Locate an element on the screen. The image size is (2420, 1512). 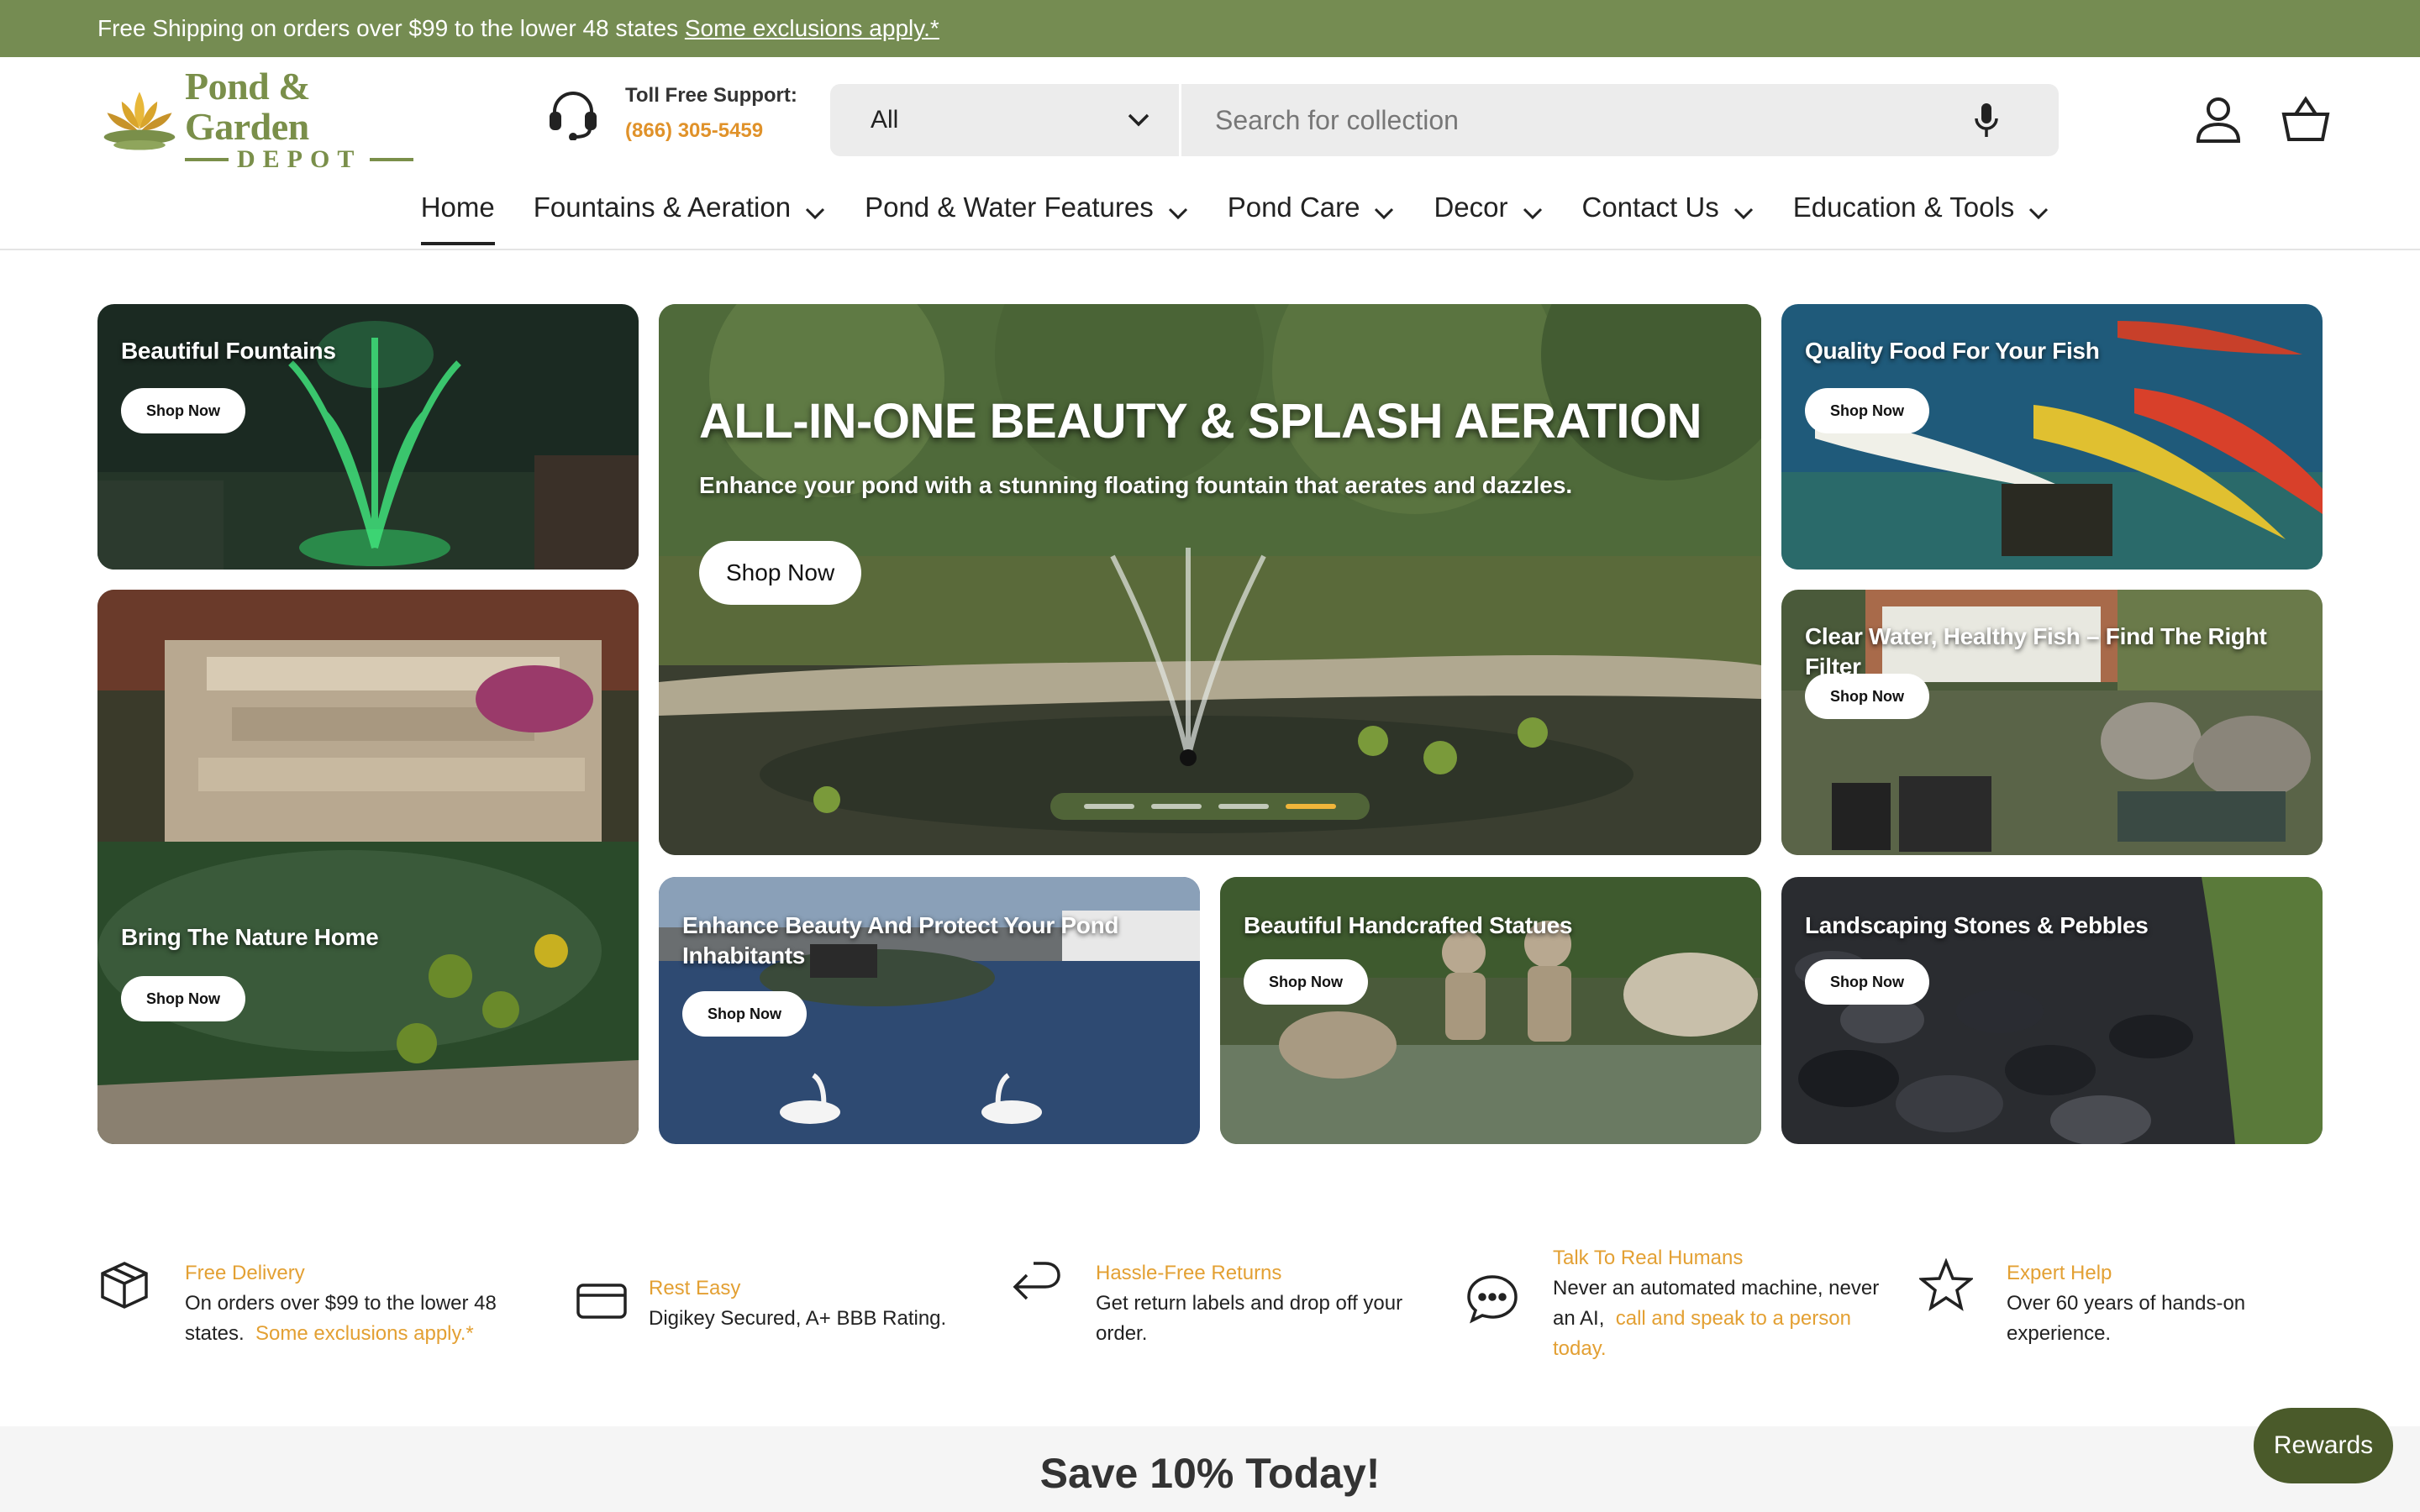
microphone-icon is located at coordinates (1986, 120).